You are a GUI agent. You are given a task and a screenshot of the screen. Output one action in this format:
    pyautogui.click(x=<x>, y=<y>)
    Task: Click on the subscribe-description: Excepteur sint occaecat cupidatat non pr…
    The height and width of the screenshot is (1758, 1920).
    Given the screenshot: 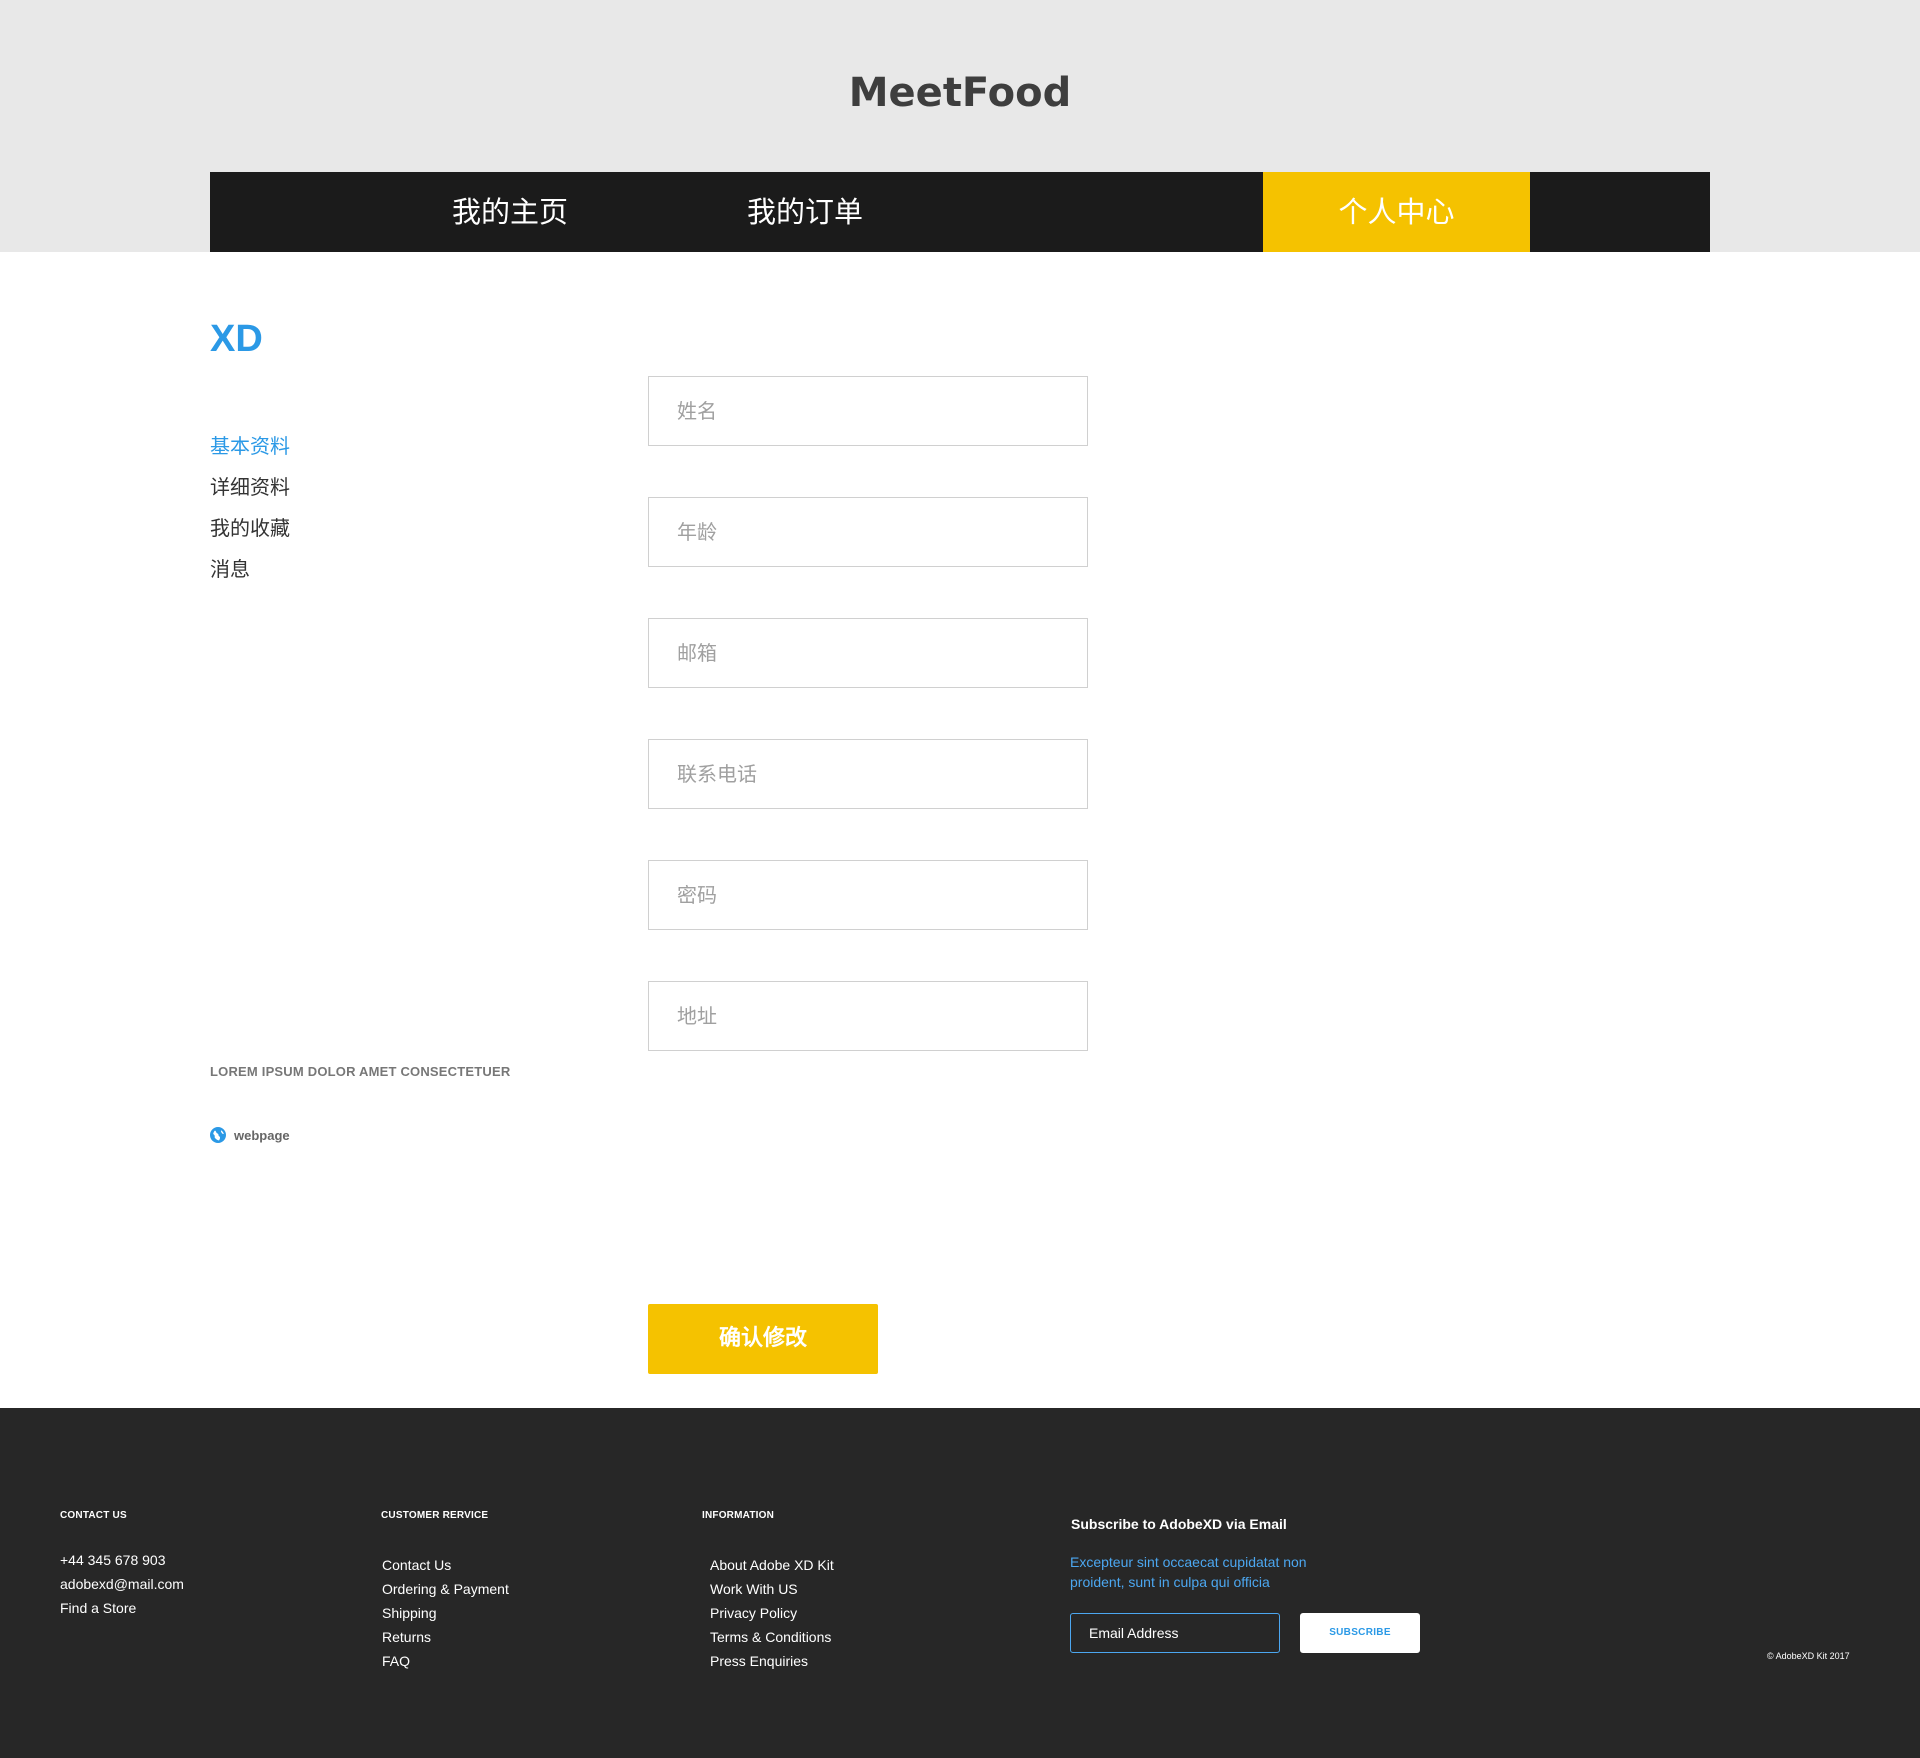 What is the action you would take?
    pyautogui.click(x=1188, y=1572)
    